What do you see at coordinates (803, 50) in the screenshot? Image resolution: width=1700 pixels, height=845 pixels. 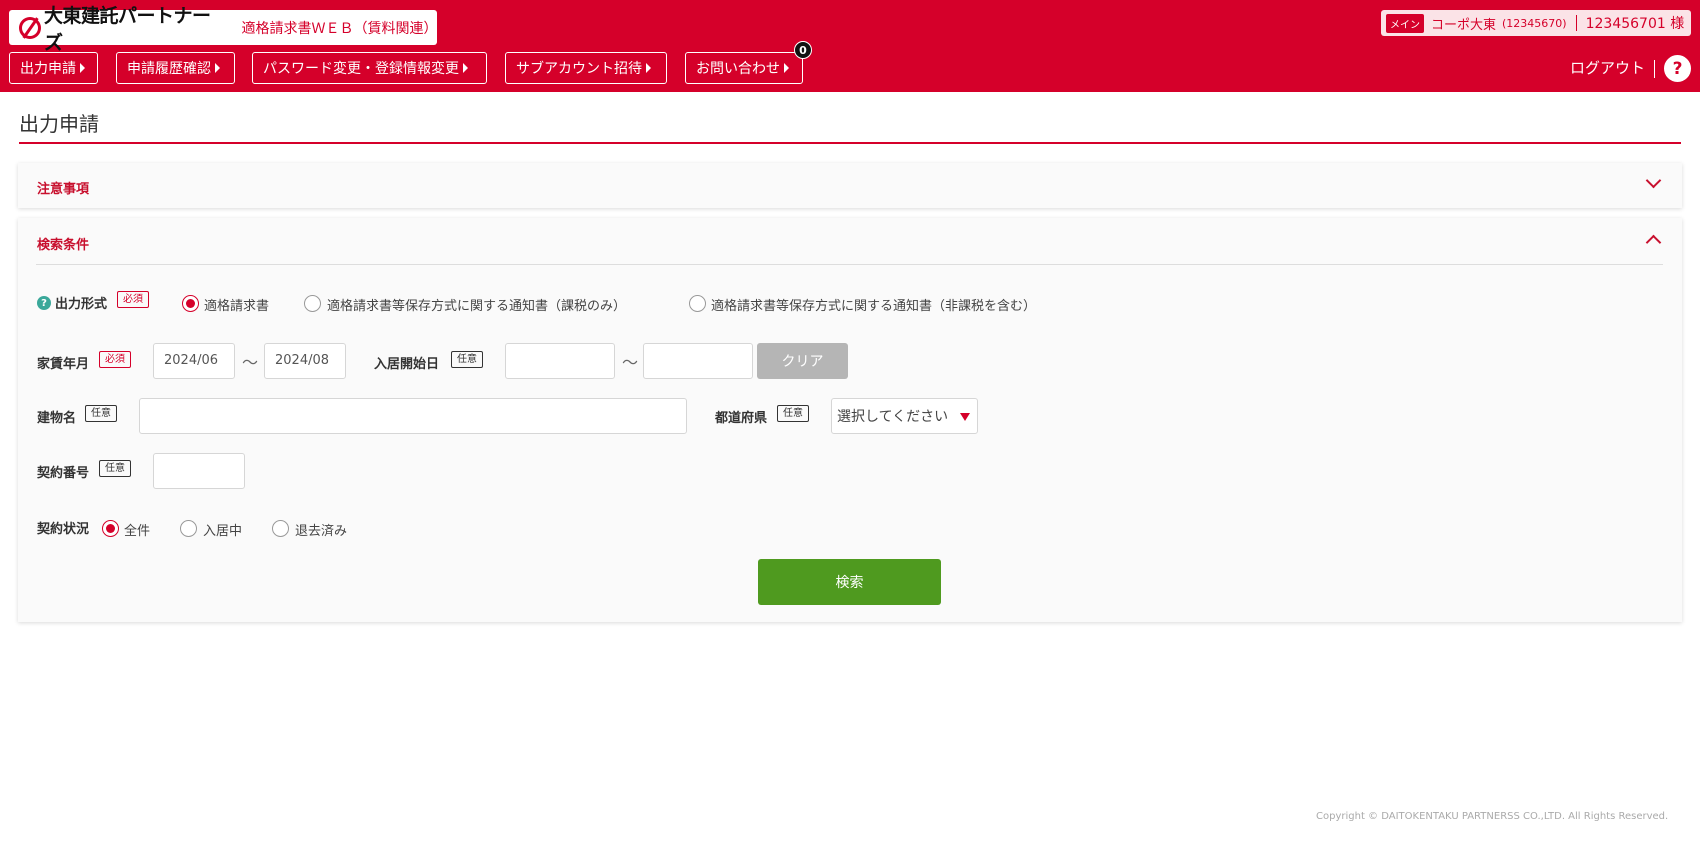 I see `inquiry-count-badge: 0` at bounding box center [803, 50].